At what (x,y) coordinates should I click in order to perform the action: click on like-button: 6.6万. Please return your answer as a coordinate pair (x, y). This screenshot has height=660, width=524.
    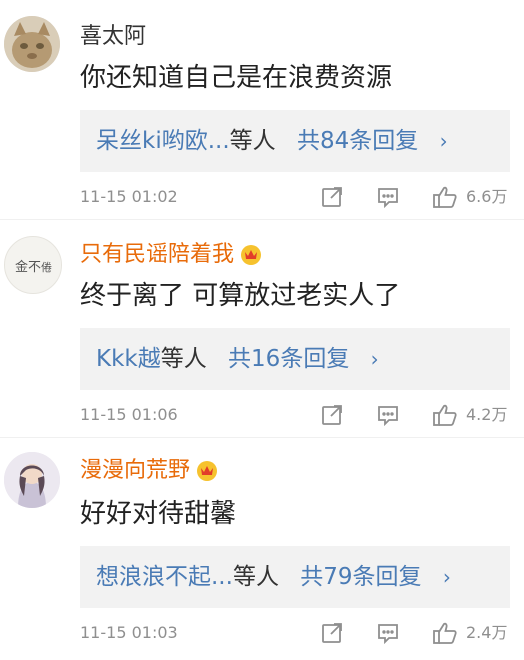
    Looking at the image, I should click on (473, 197).